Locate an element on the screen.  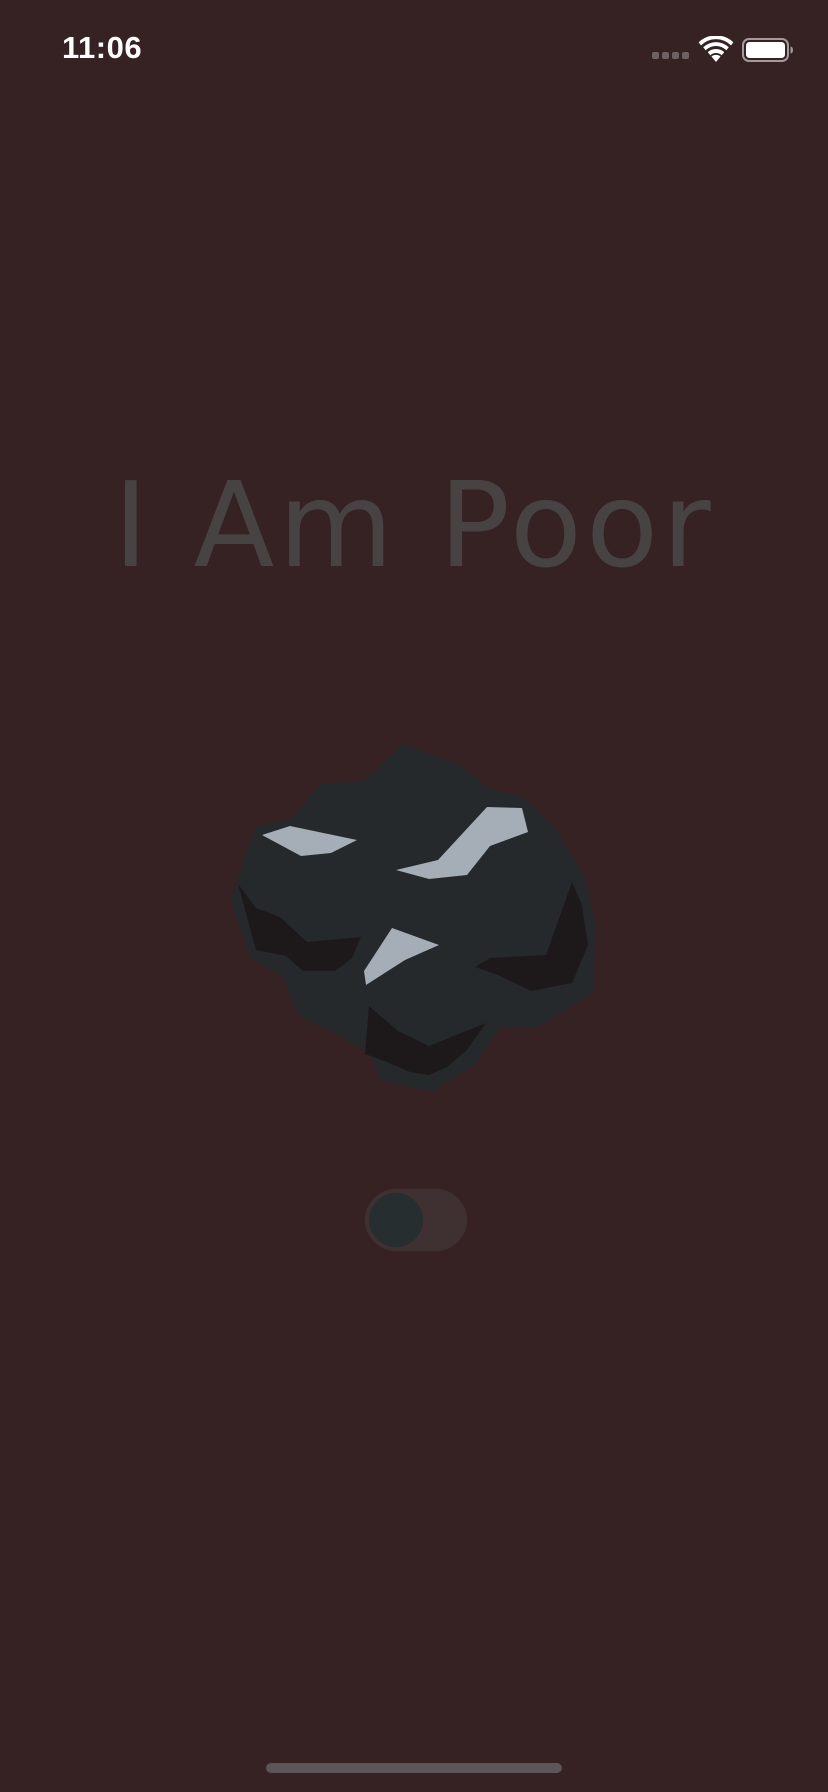
wifi-icon is located at coordinates (716, 49).